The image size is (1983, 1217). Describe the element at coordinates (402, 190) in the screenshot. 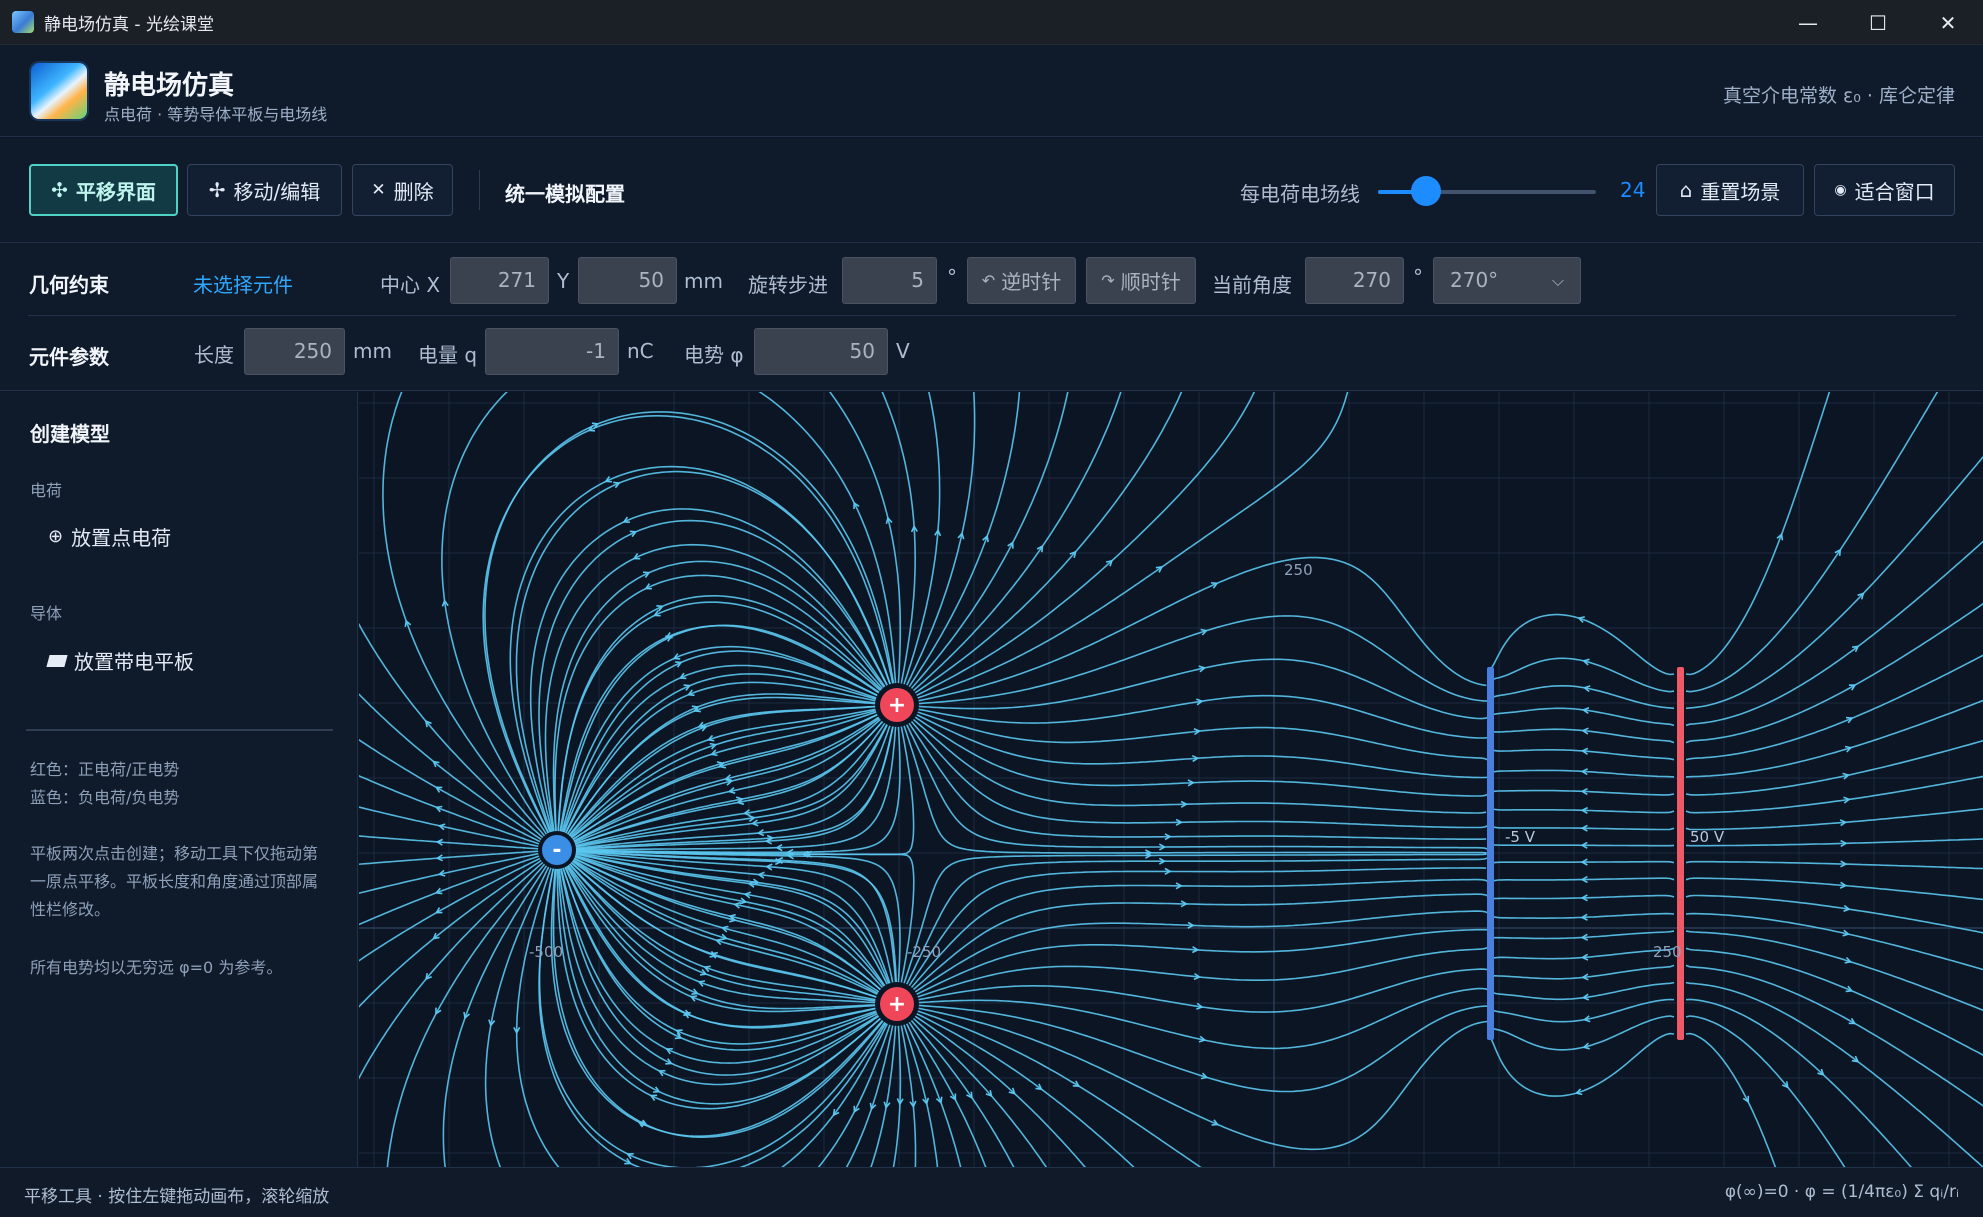

I see `delete-button: ✕ 删除` at that location.